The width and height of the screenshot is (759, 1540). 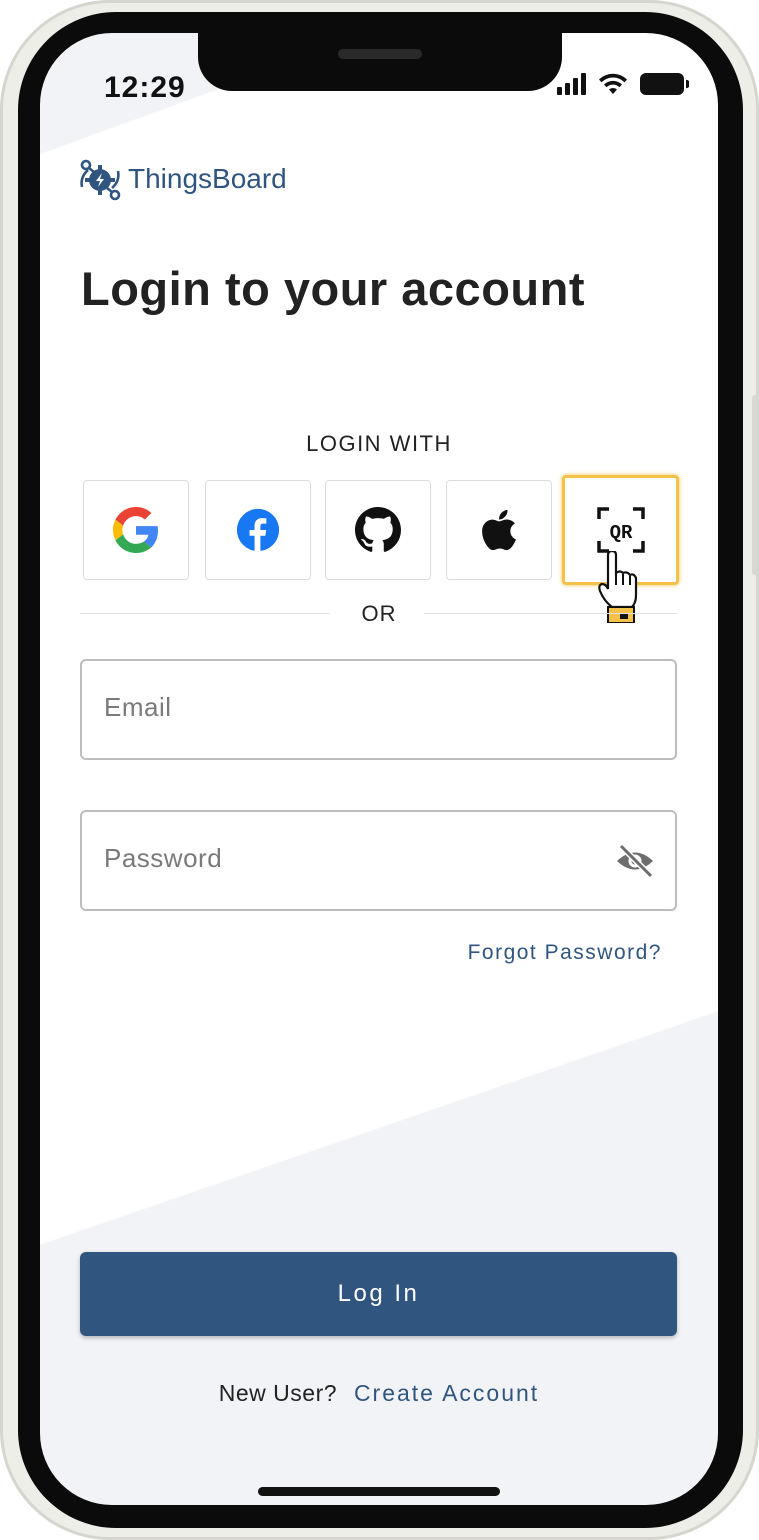 I want to click on github-icon, so click(x=378, y=529).